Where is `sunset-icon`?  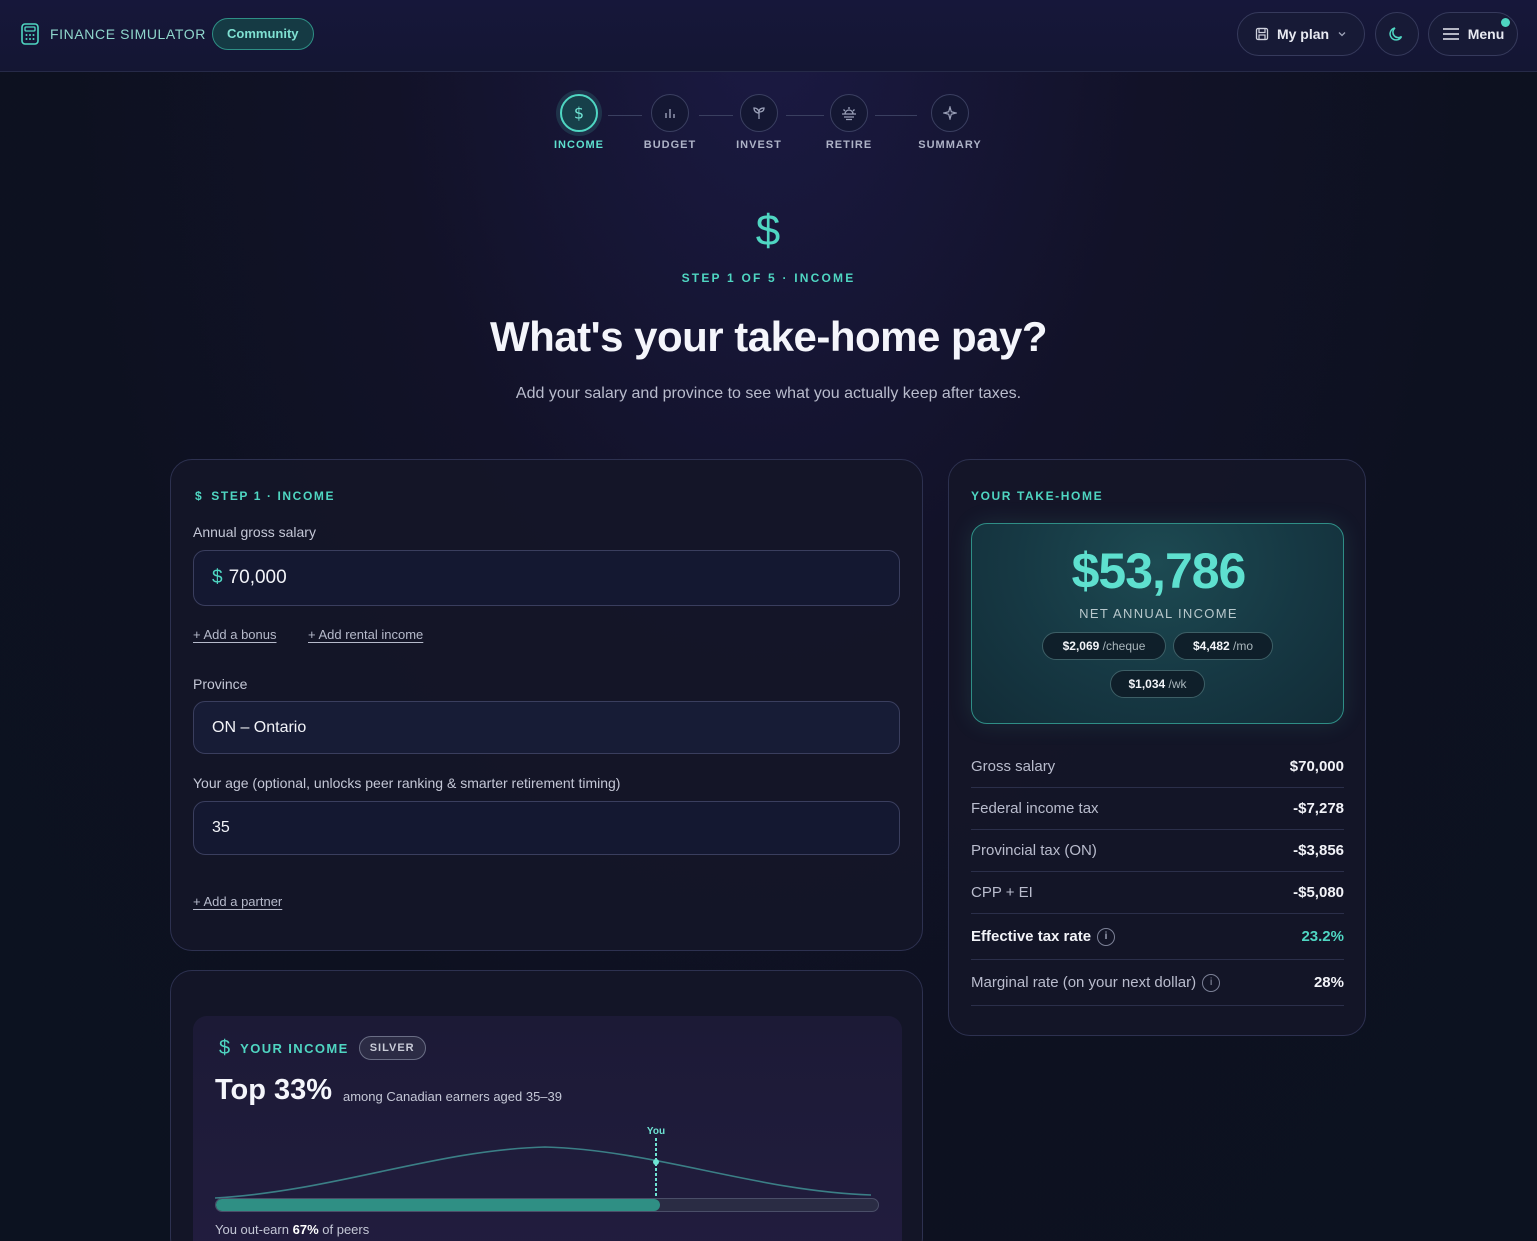 sunset-icon is located at coordinates (849, 113).